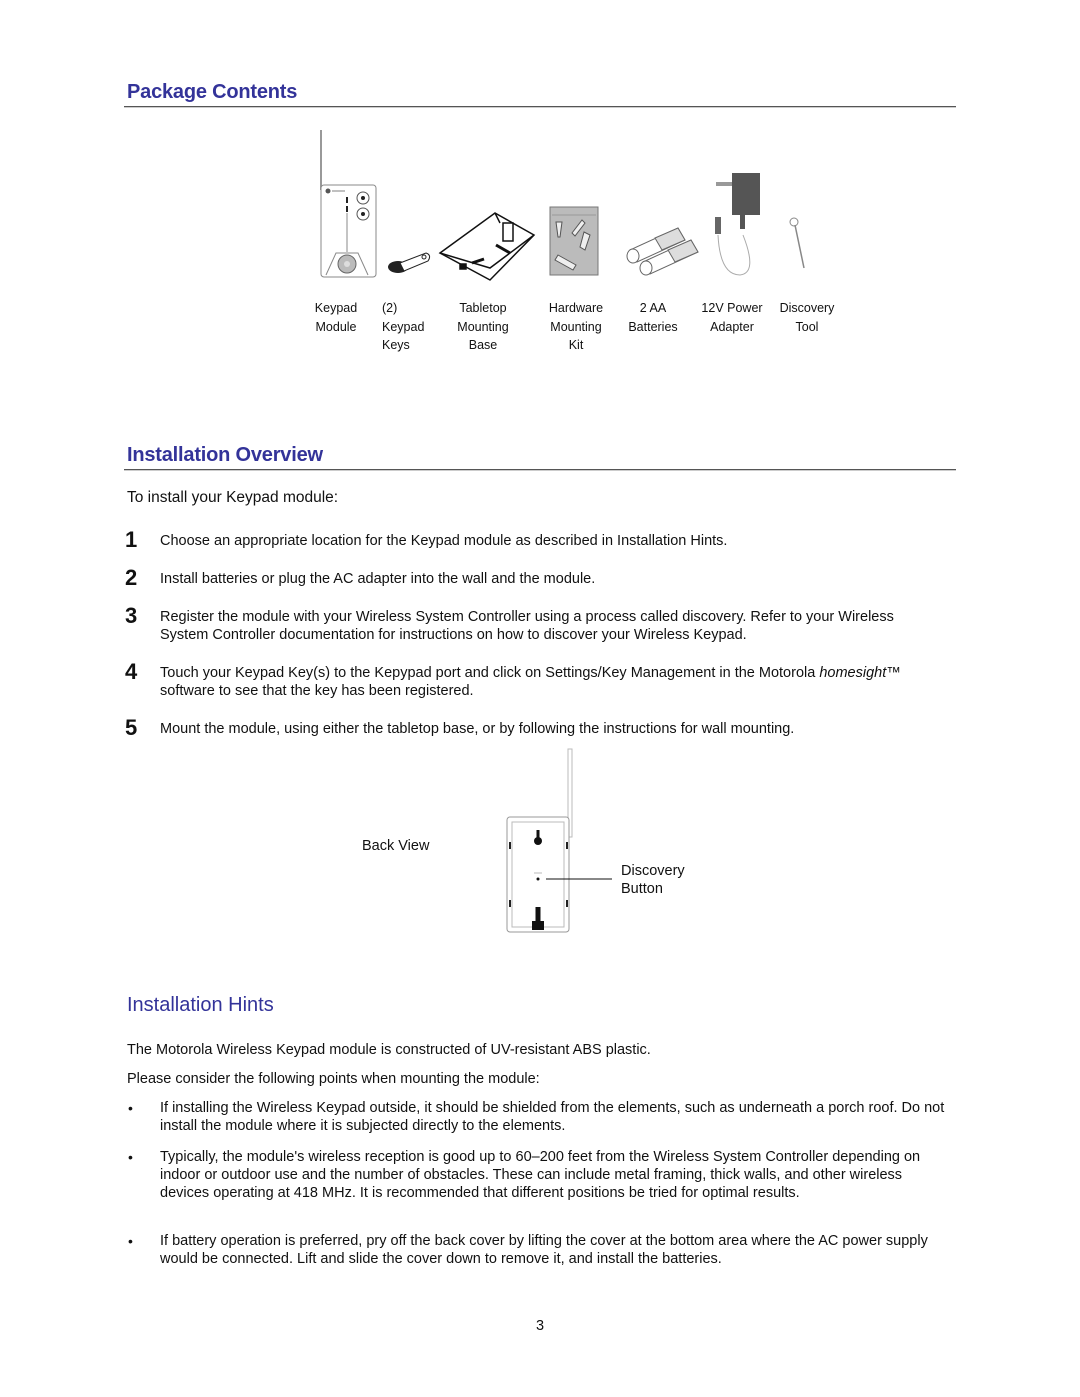  What do you see at coordinates (348, 204) in the screenshot?
I see `keypad-module-icon` at bounding box center [348, 204].